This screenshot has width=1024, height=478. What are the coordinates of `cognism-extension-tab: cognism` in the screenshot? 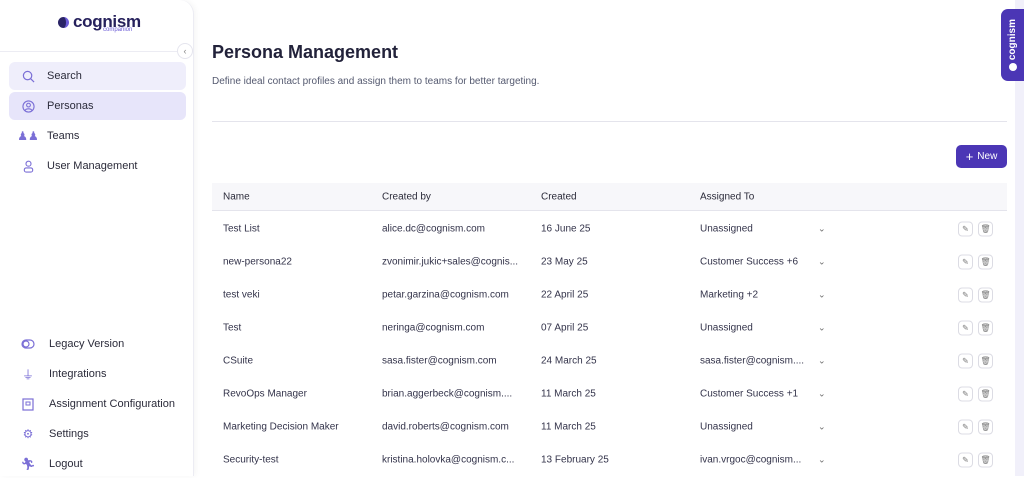 It's located at (1012, 45).